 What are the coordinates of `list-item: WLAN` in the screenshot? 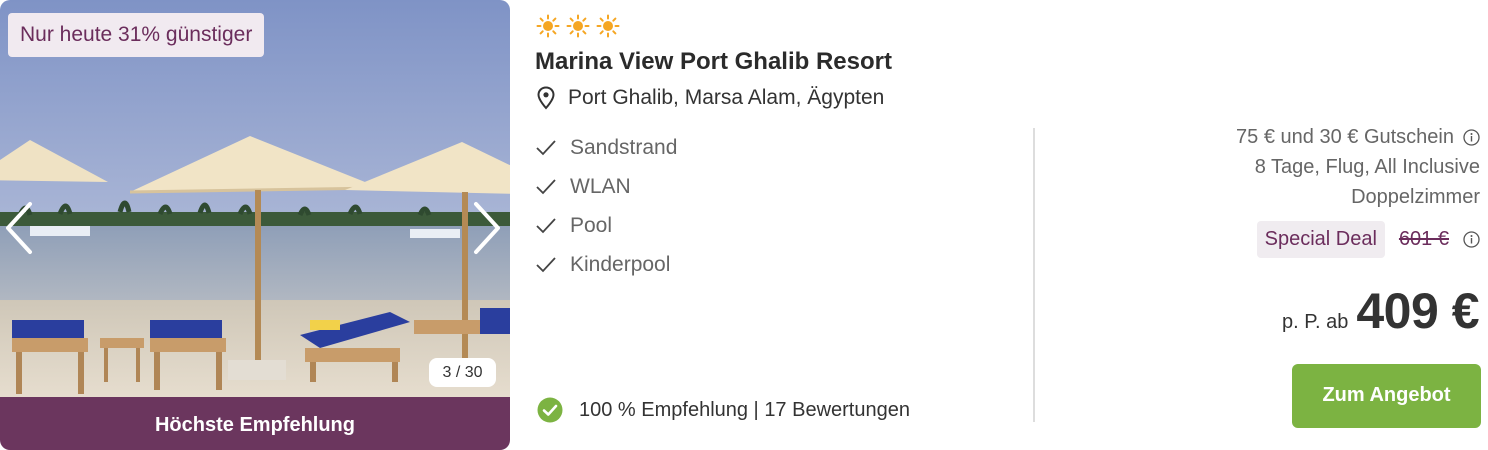 It's located at (606, 186).